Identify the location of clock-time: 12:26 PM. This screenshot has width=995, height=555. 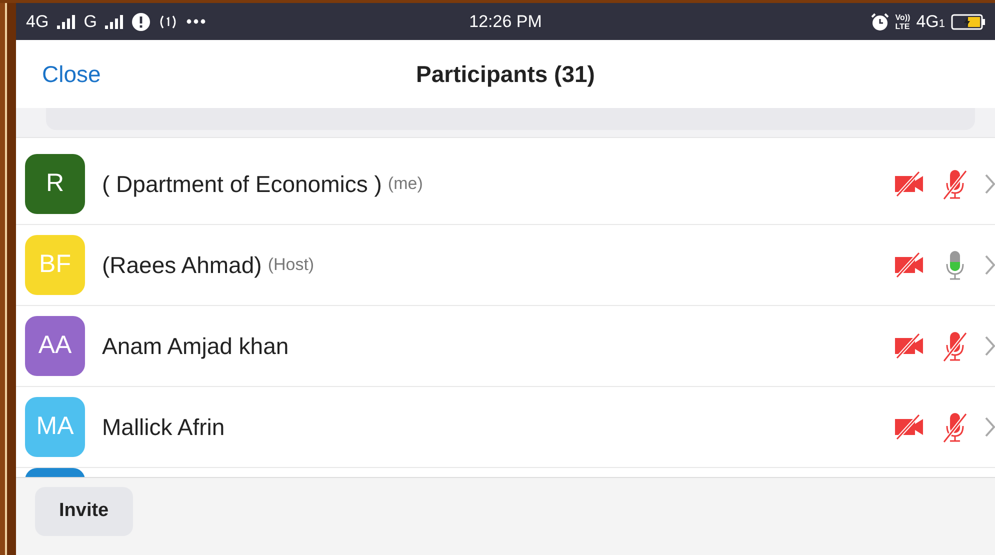
(505, 21).